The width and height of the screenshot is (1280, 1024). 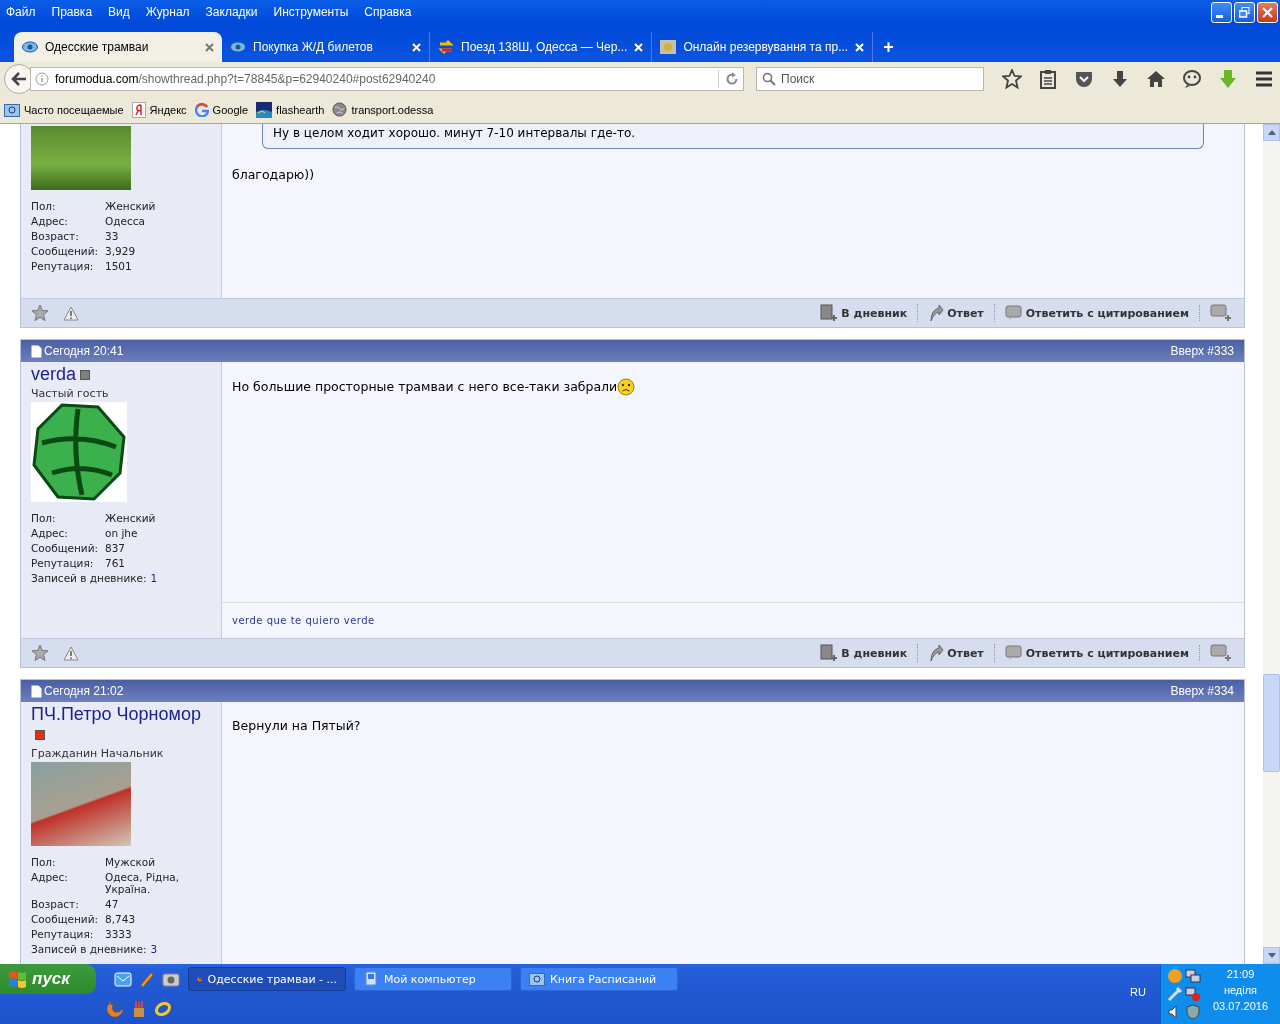 What do you see at coordinates (115, 548) in the screenshot?
I see `stat-value: 837` at bounding box center [115, 548].